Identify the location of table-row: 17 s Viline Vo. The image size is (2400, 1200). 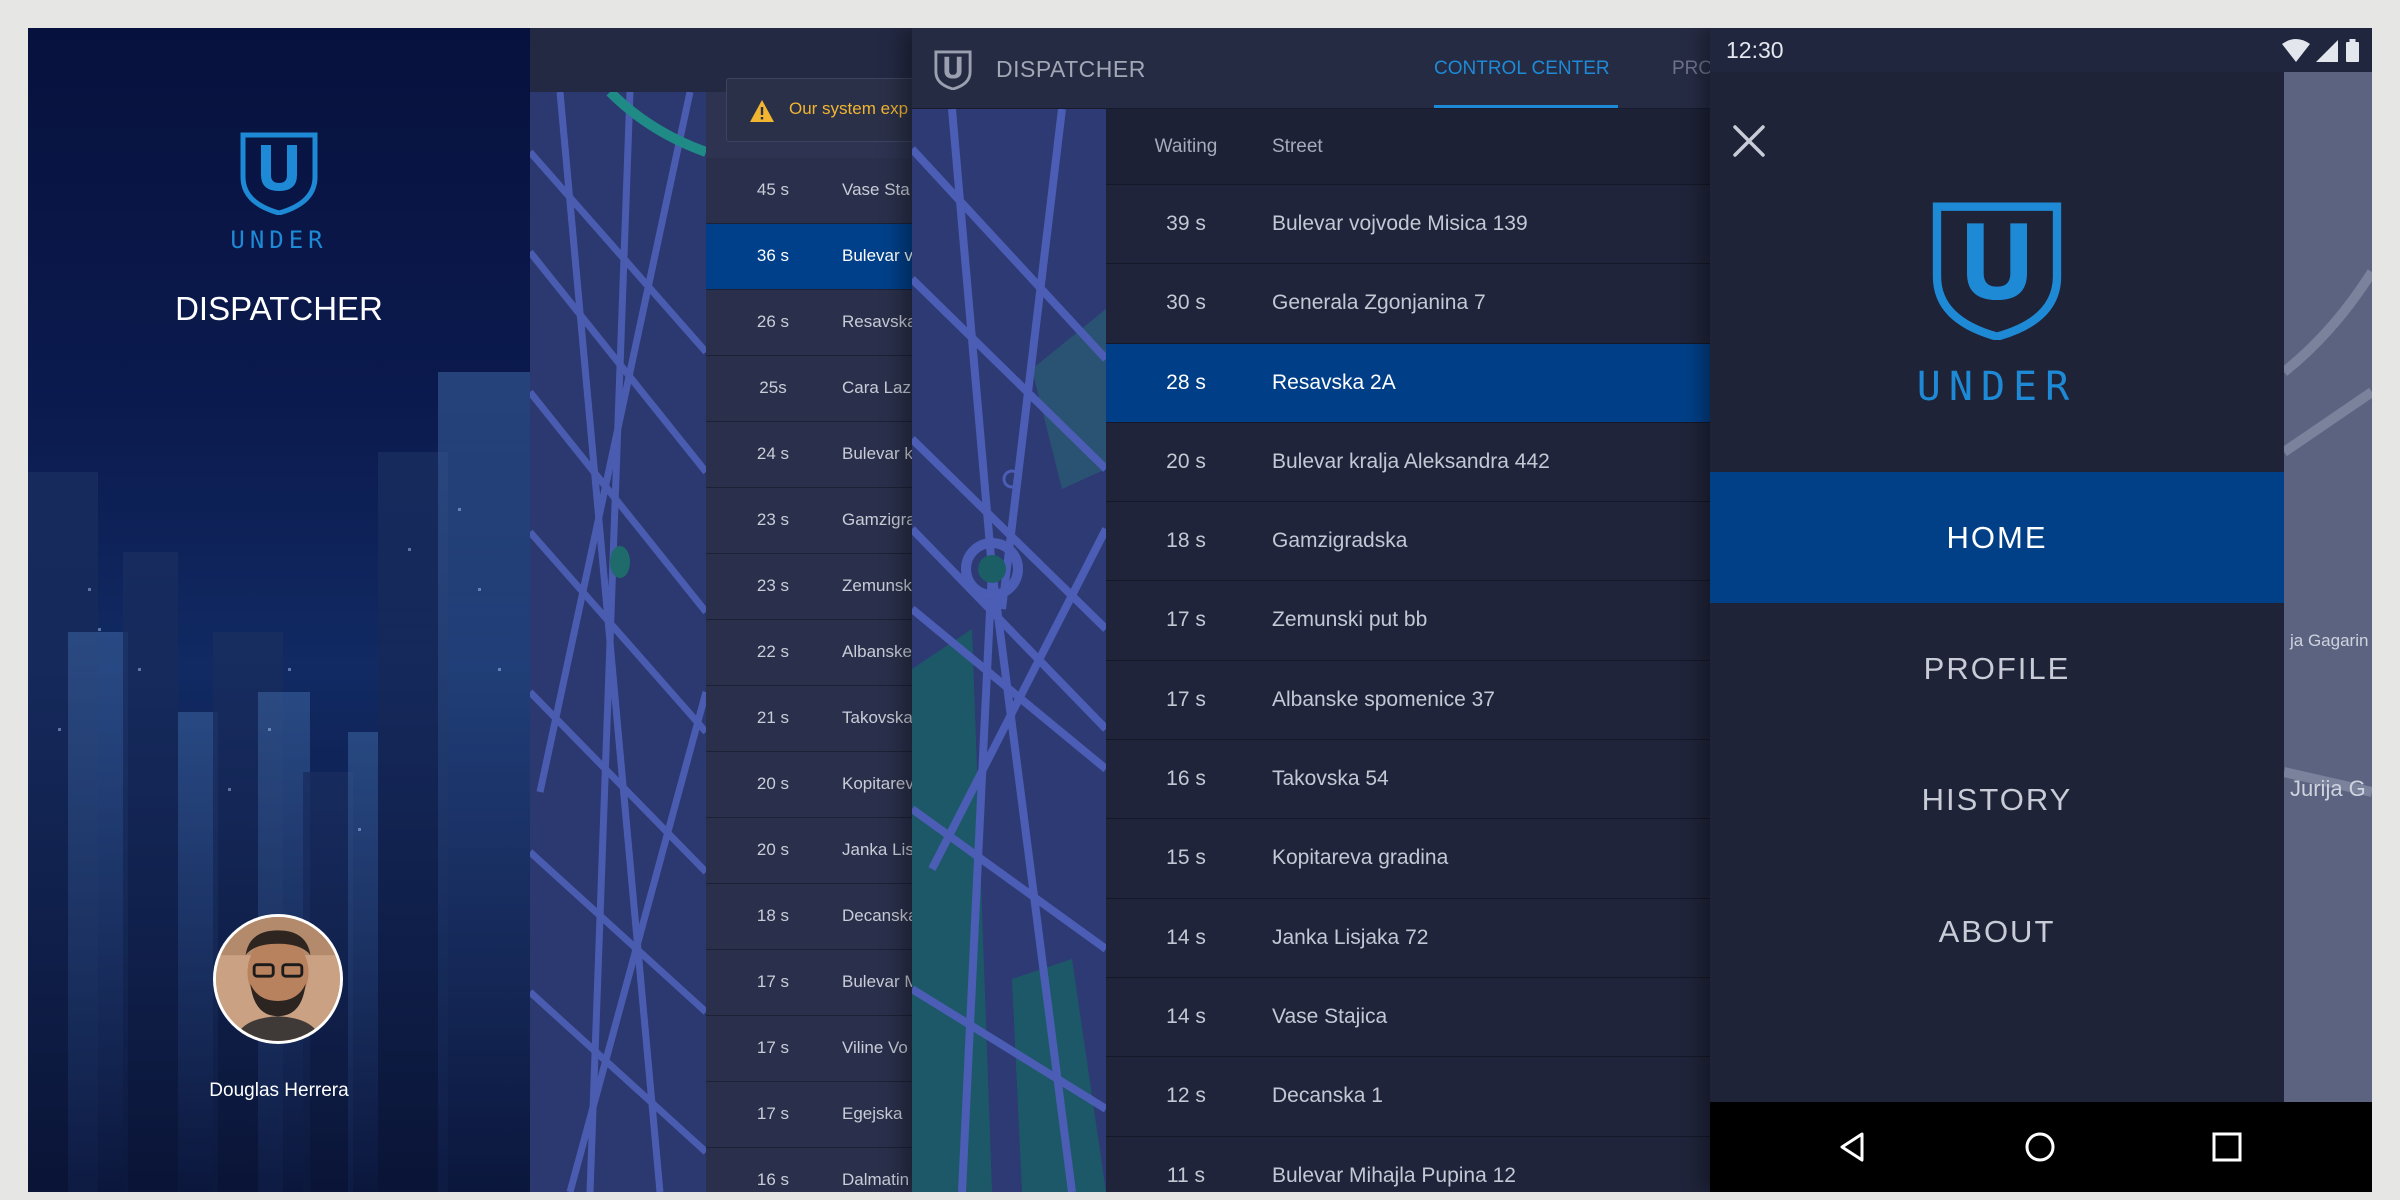
(809, 1049).